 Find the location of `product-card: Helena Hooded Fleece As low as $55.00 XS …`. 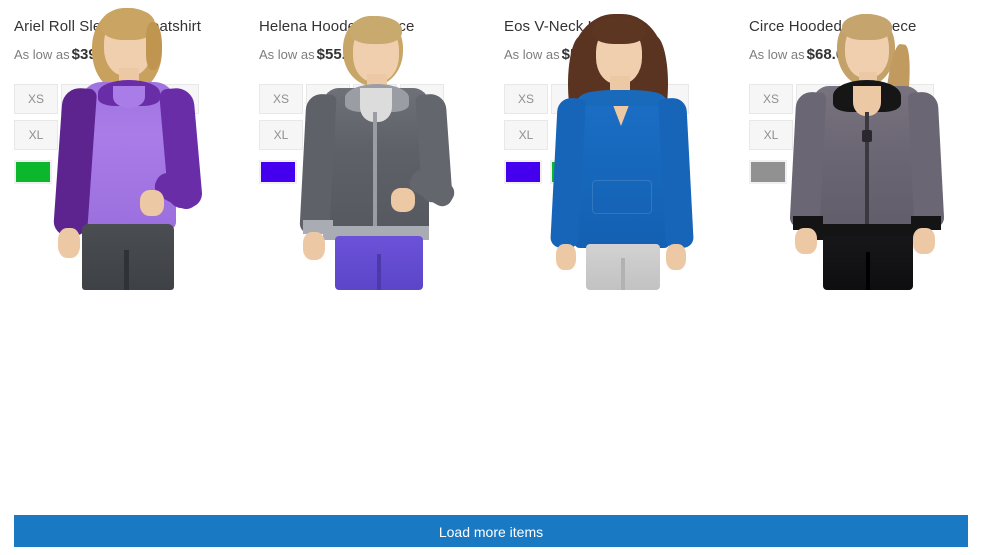

product-card: Helena Hooded Fleece As low as $55.00 XS … is located at coordinates (367, 145).